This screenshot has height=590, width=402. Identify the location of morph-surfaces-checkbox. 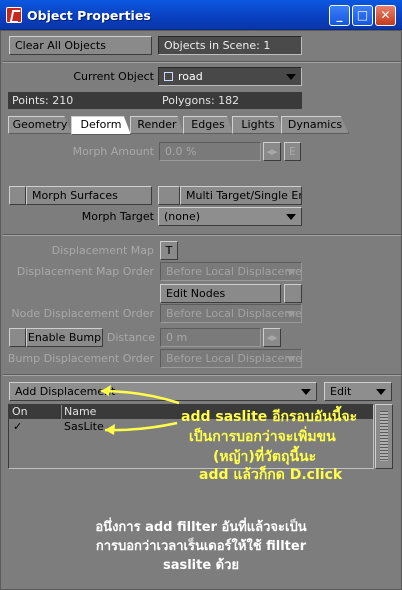
(17, 195).